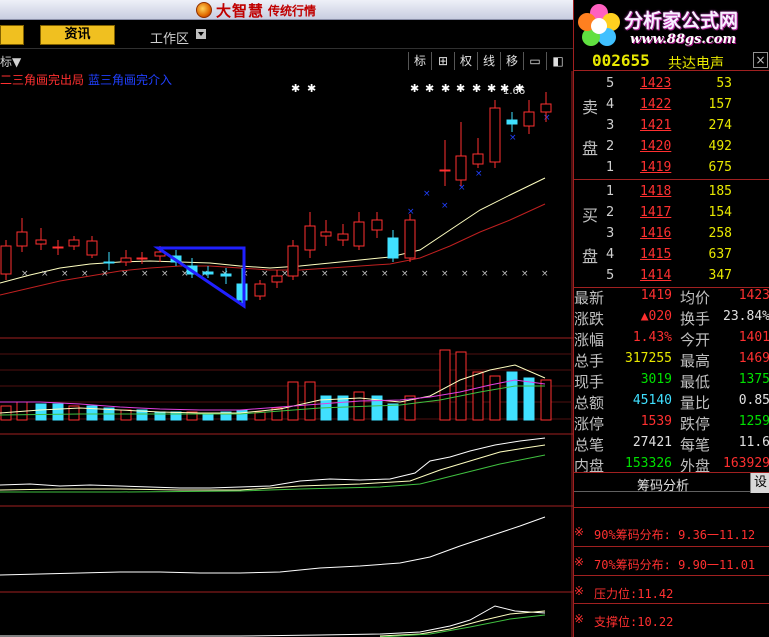  Describe the element at coordinates (634, 622) in the screenshot. I see `chip-text-support: 支撑位:10.22` at that location.